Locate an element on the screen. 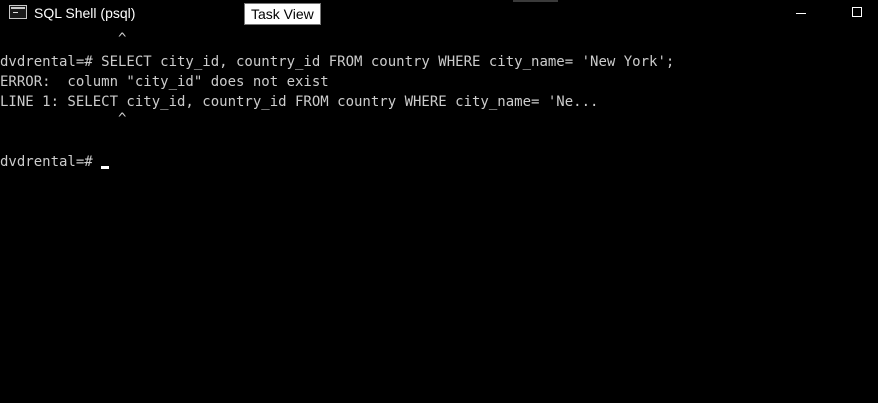  psql-prompt: dvdrental=# is located at coordinates (46, 162).